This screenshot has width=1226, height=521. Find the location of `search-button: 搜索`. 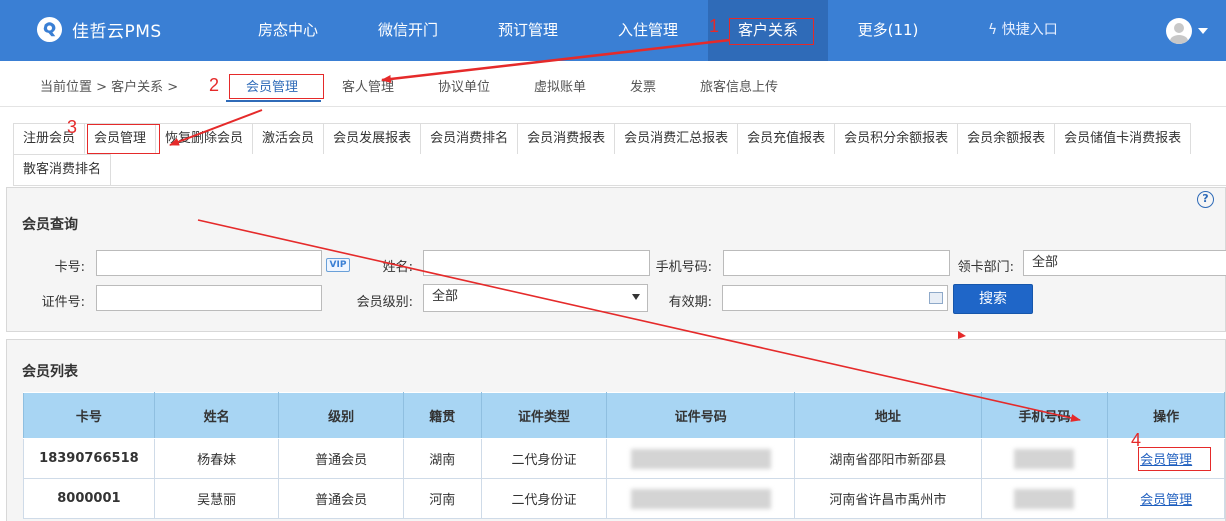

search-button: 搜索 is located at coordinates (993, 299).